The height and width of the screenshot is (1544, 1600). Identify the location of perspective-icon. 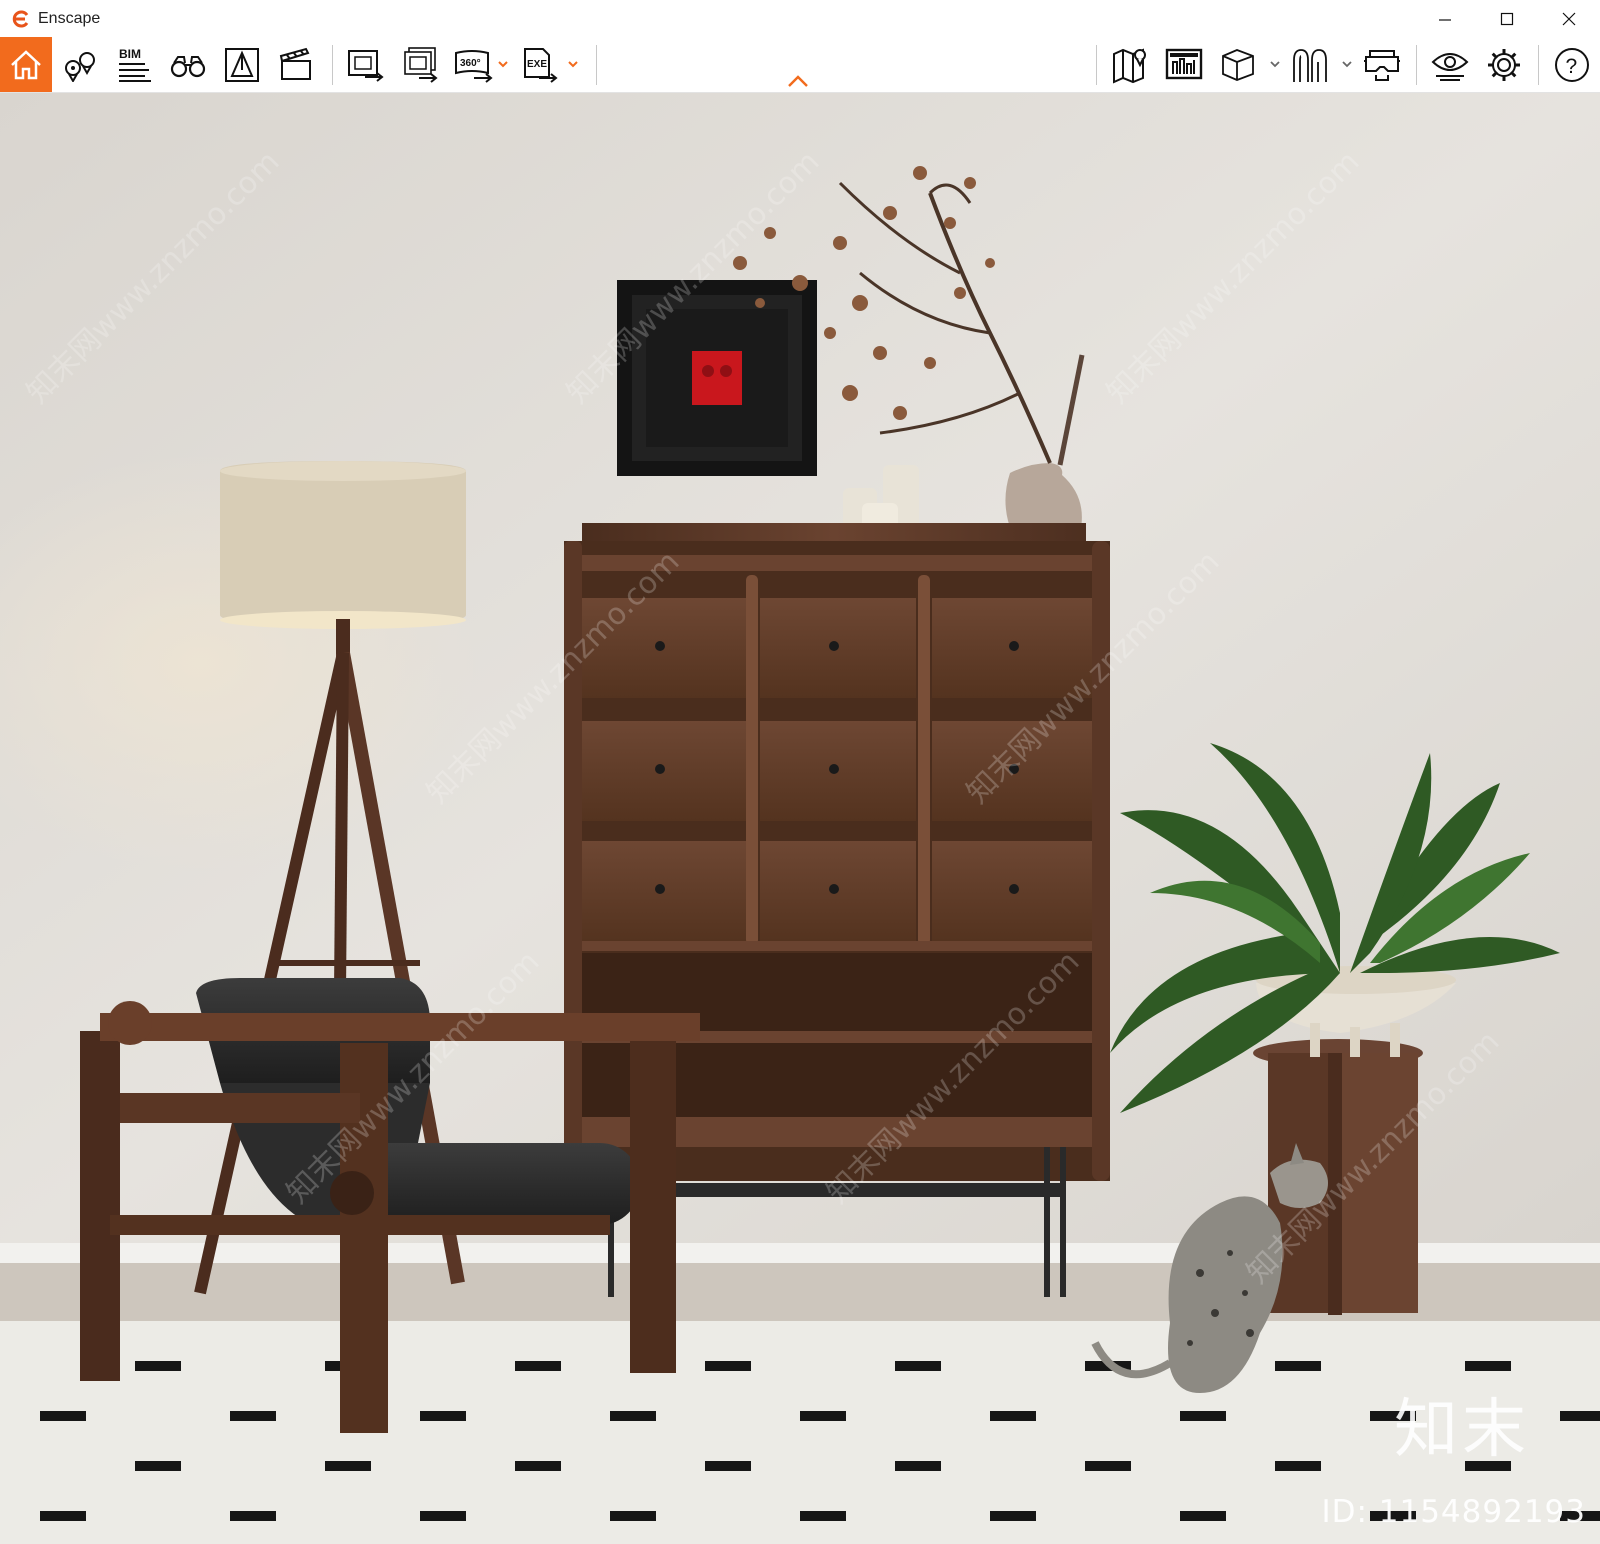
(242, 65).